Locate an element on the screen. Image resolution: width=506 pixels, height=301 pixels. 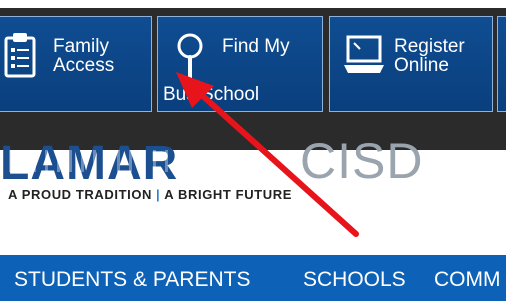
logo-tagline: A PROUD TRADITION | A BRIGHT FUTURE is located at coordinates (150, 194).